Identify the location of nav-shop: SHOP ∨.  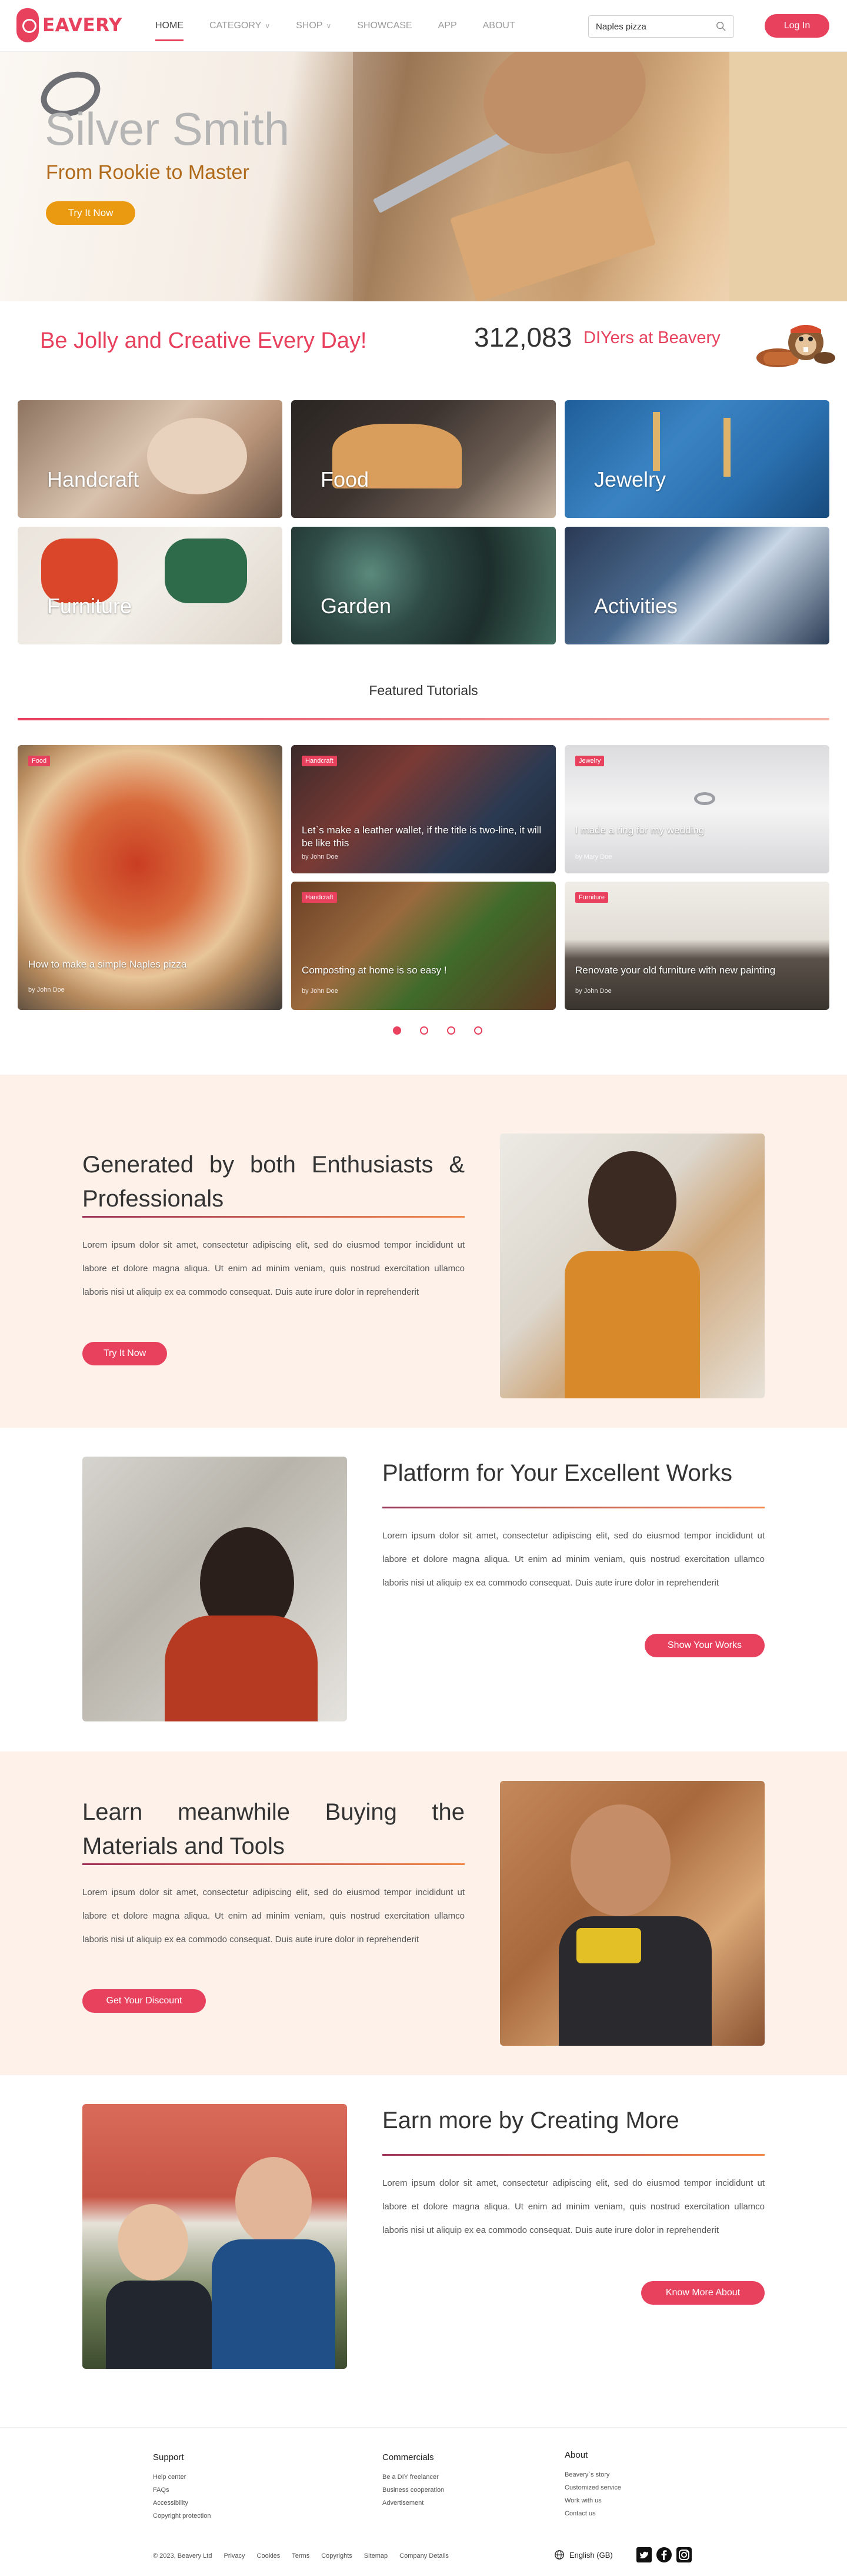
(313, 26).